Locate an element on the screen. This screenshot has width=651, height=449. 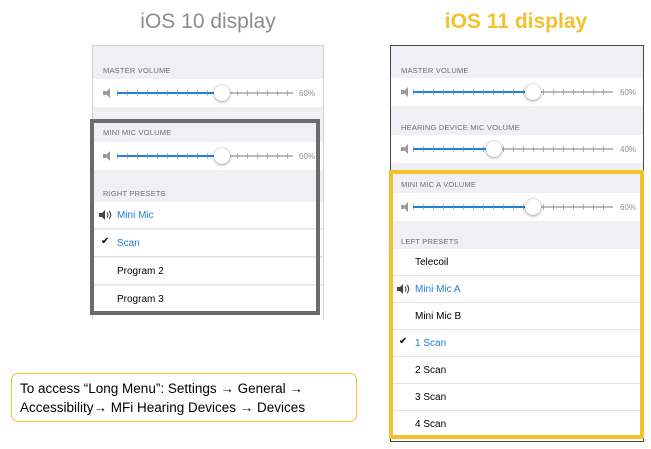
hearing-device-mic-volume-row: 40% is located at coordinates (517, 149).